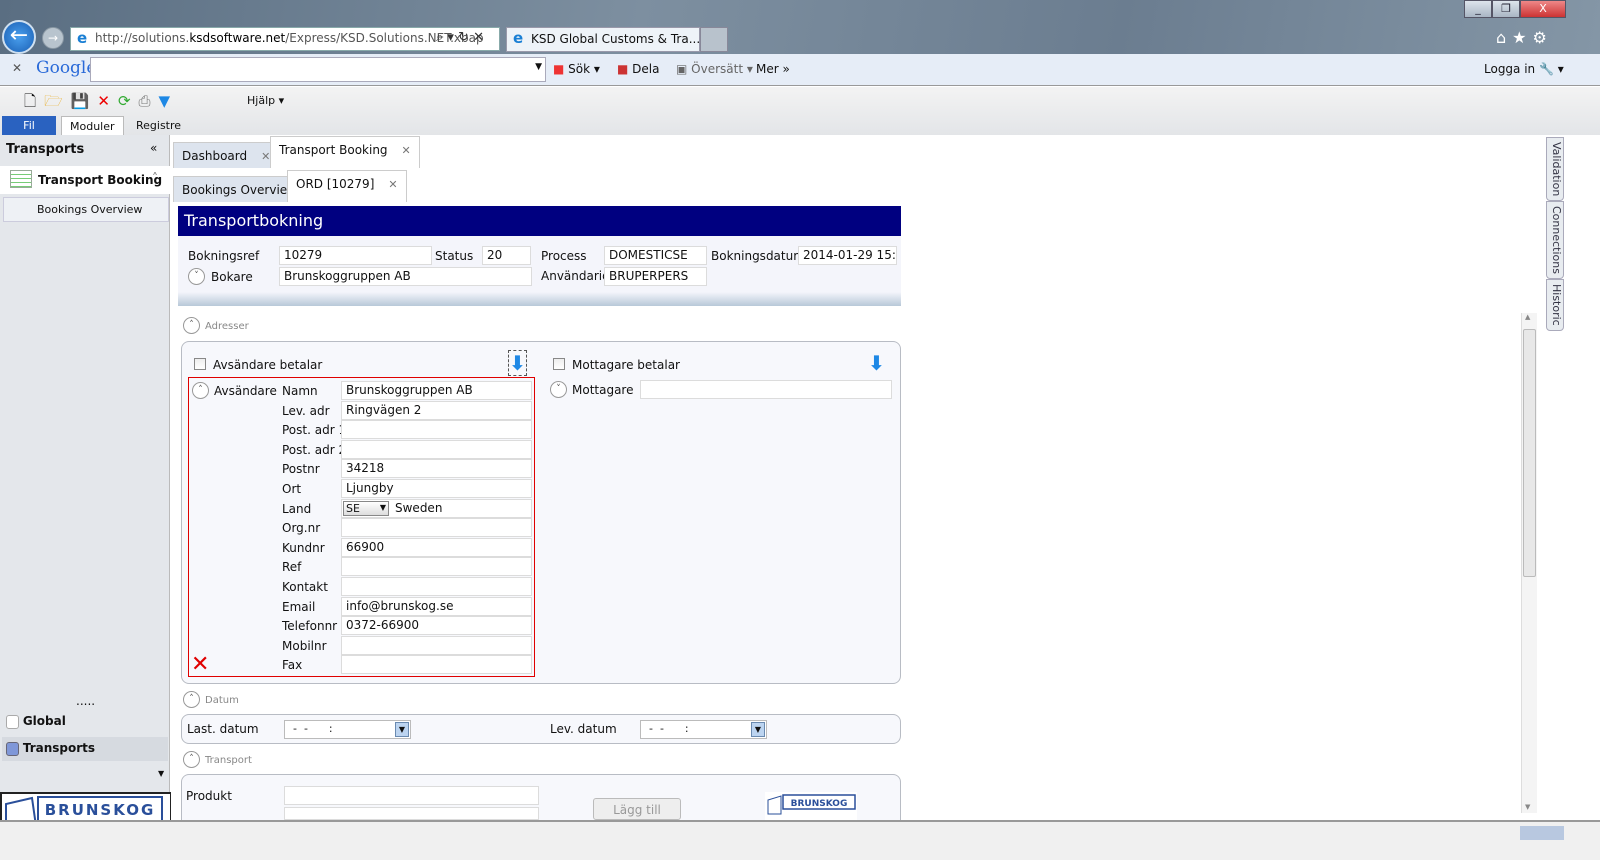 The width and height of the screenshot is (1600, 860). Describe the element at coordinates (191, 699) in the screenshot. I see `collapse-datum-icon: ˄` at that location.